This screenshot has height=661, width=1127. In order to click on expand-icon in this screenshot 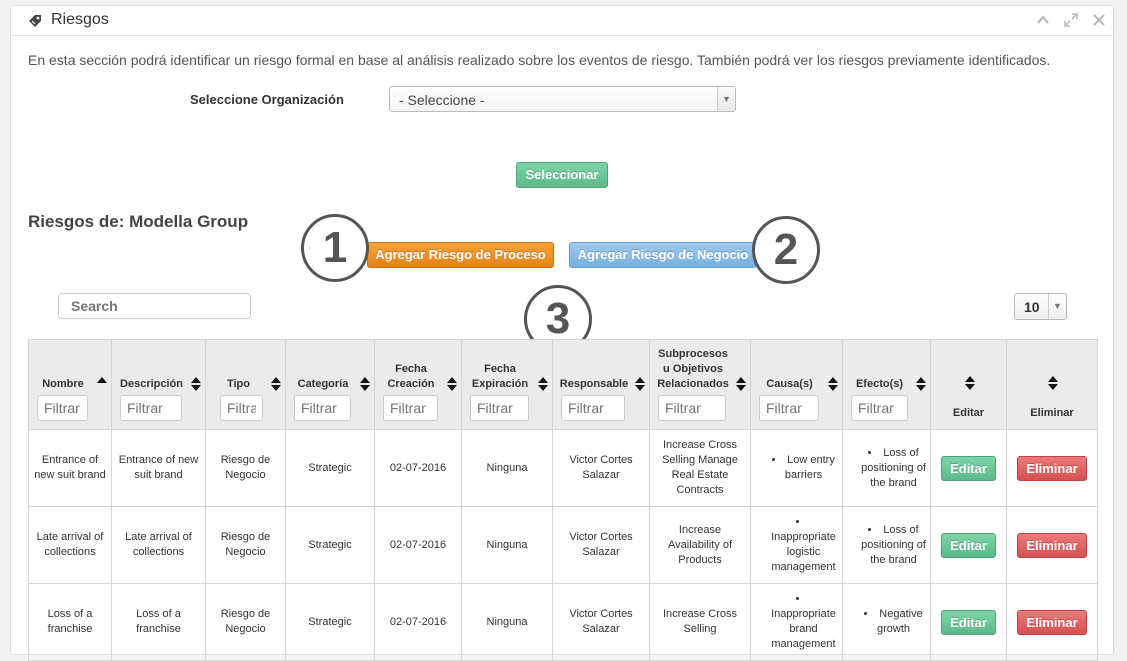, I will do `click(1071, 20)`.